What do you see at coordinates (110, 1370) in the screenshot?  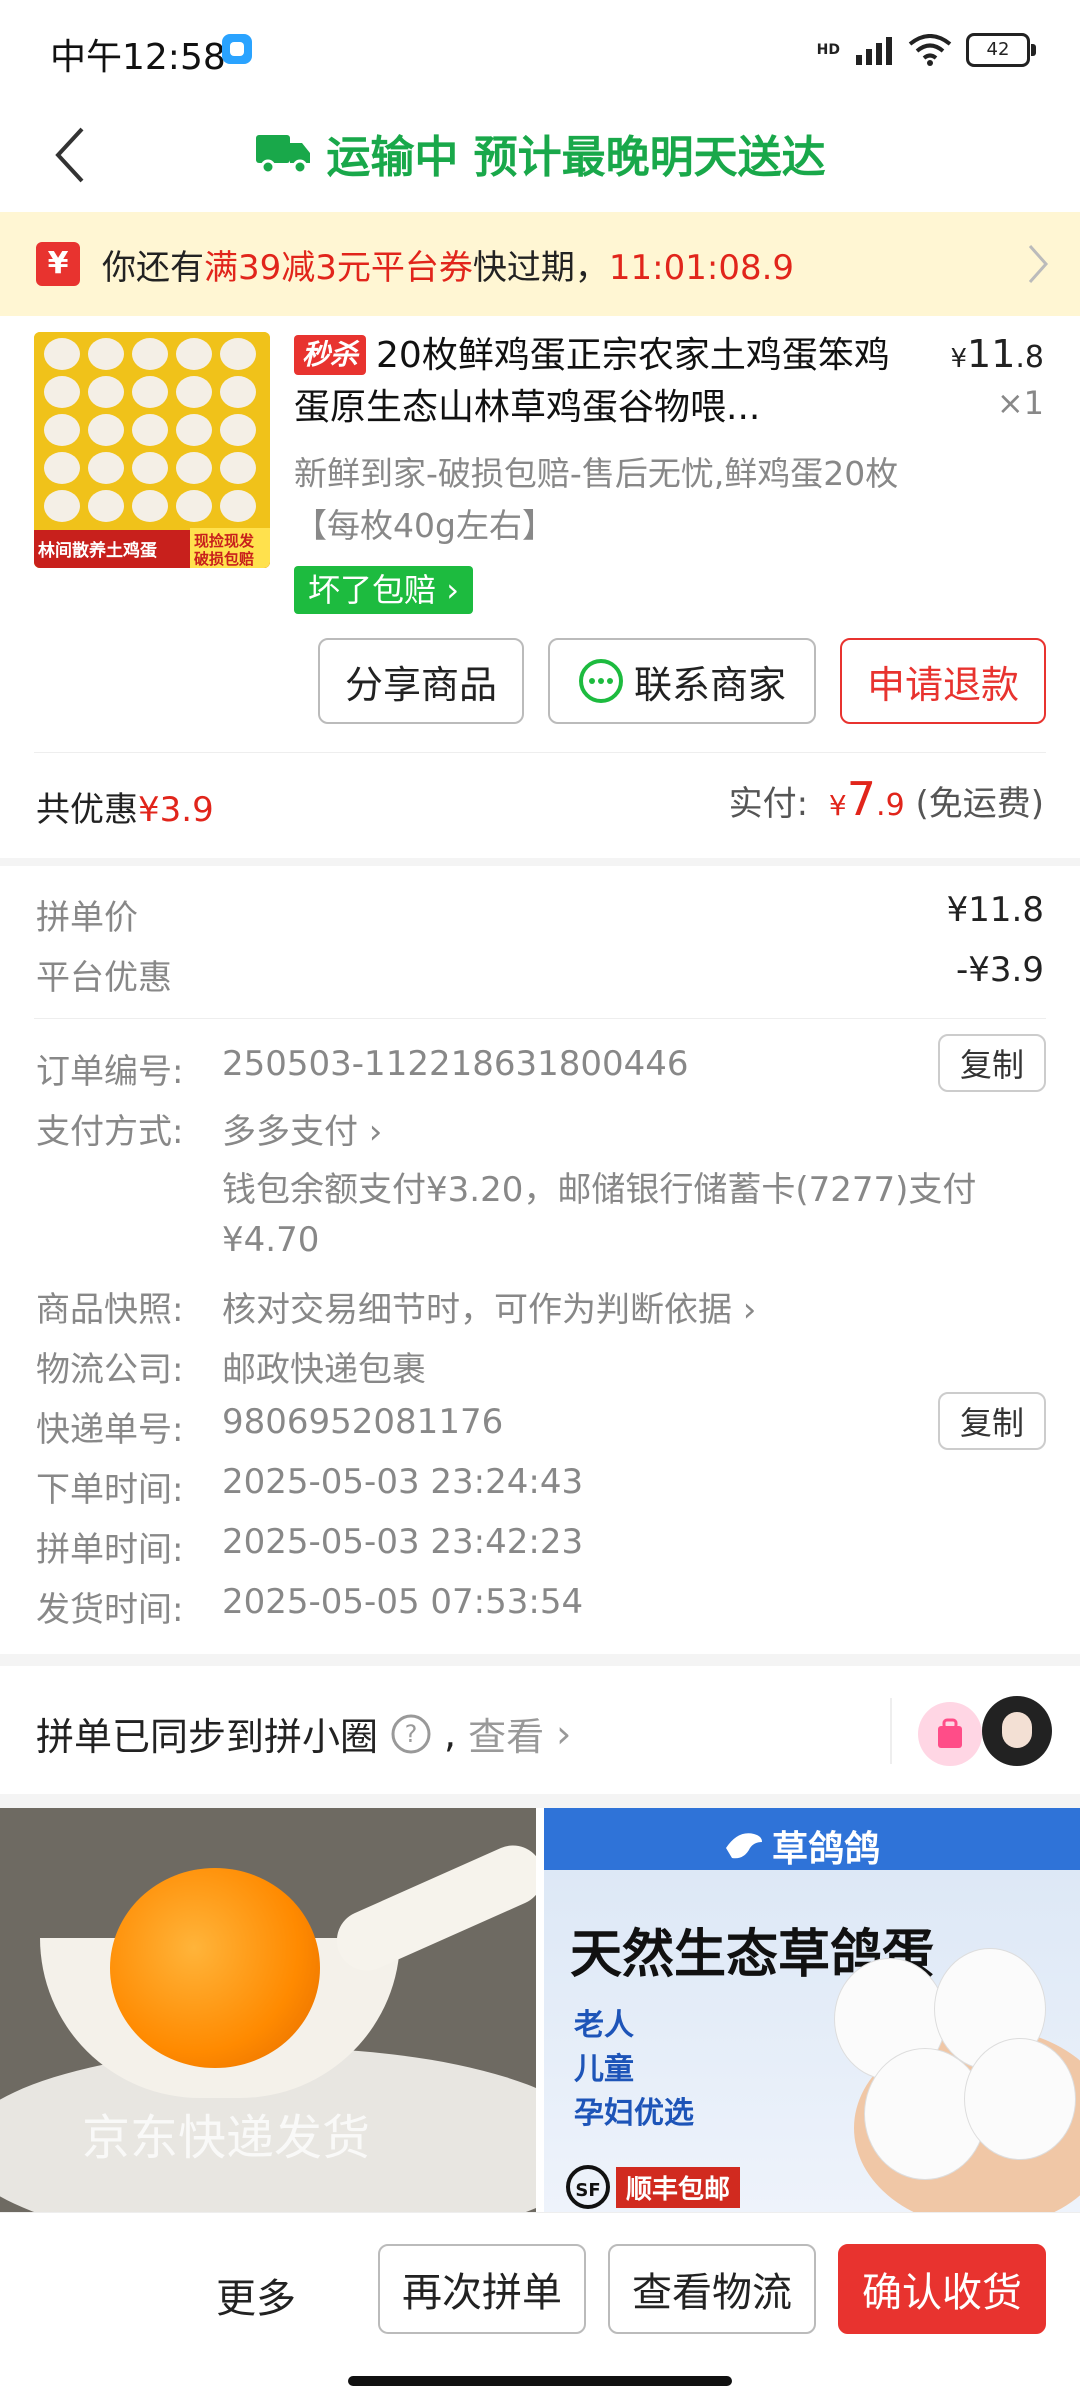 I see `logistics-company-label: 物流公司:` at bounding box center [110, 1370].